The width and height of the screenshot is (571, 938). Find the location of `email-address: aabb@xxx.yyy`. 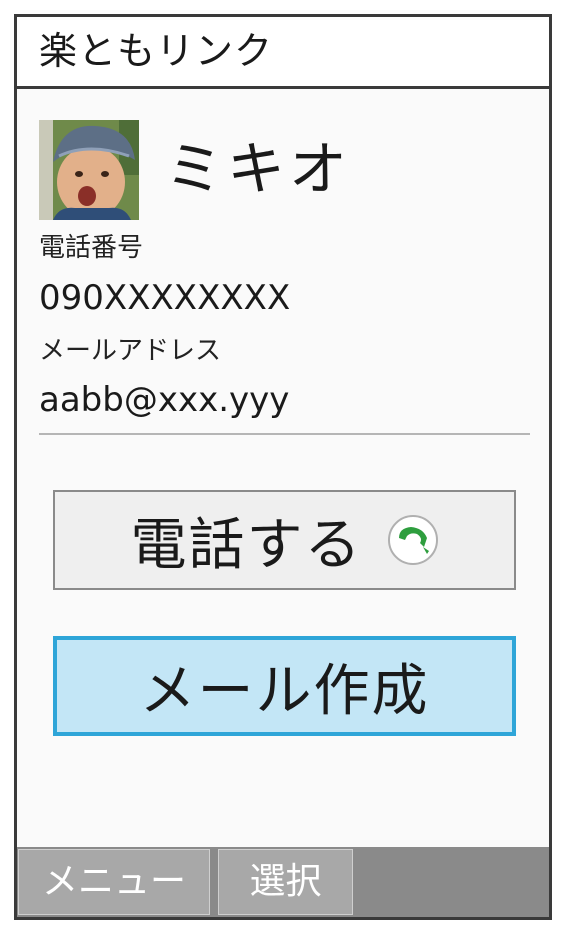

email-address: aabb@xxx.yyy is located at coordinates (164, 400).